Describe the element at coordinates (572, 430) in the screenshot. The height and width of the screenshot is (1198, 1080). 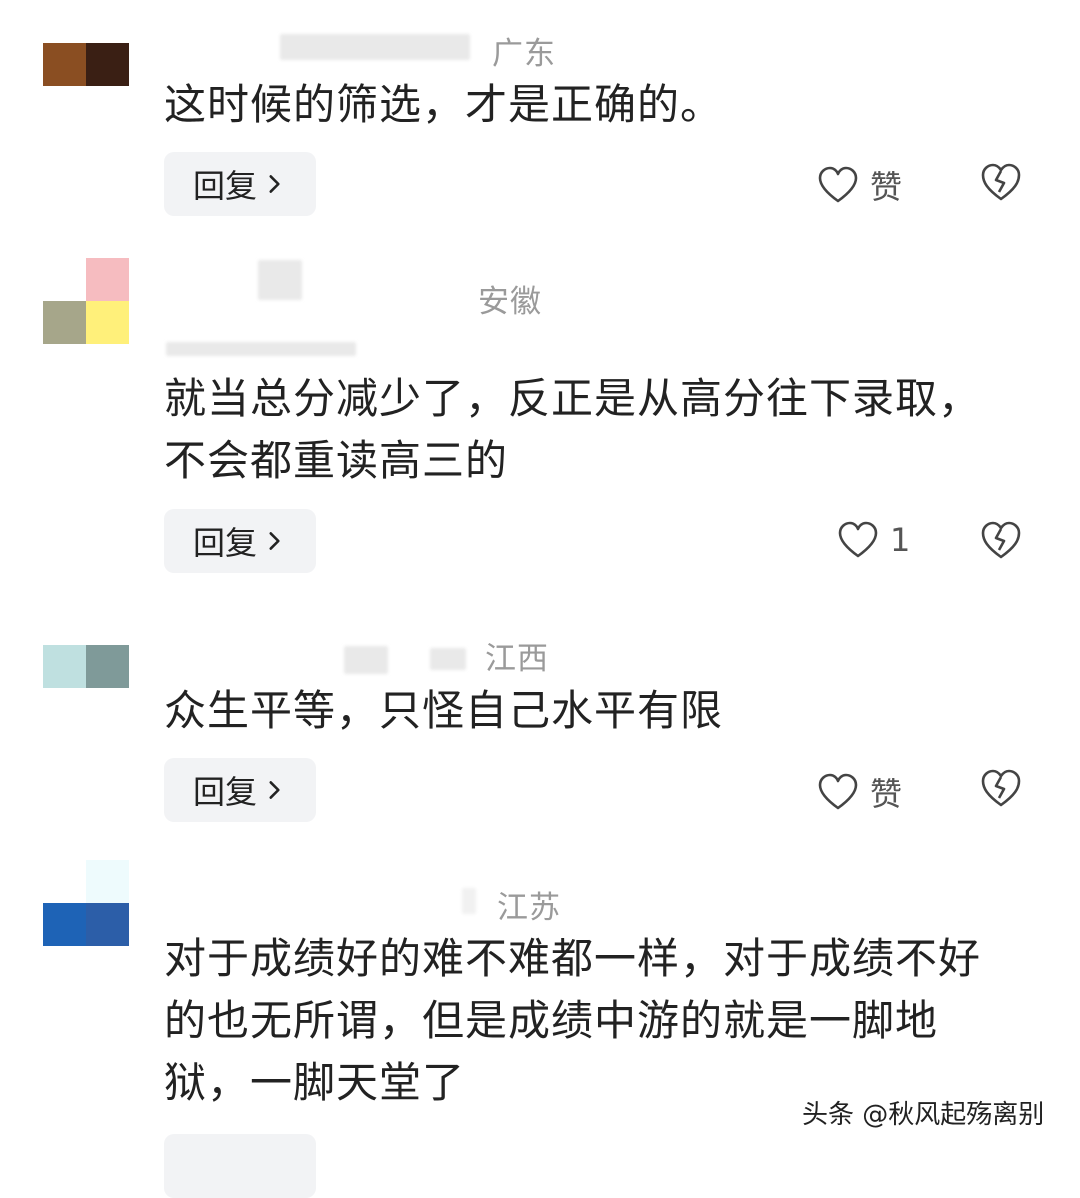
I see `comment-text: 就当总分减少了，反正是从高分往下录取， 不会都重读高三的` at that location.